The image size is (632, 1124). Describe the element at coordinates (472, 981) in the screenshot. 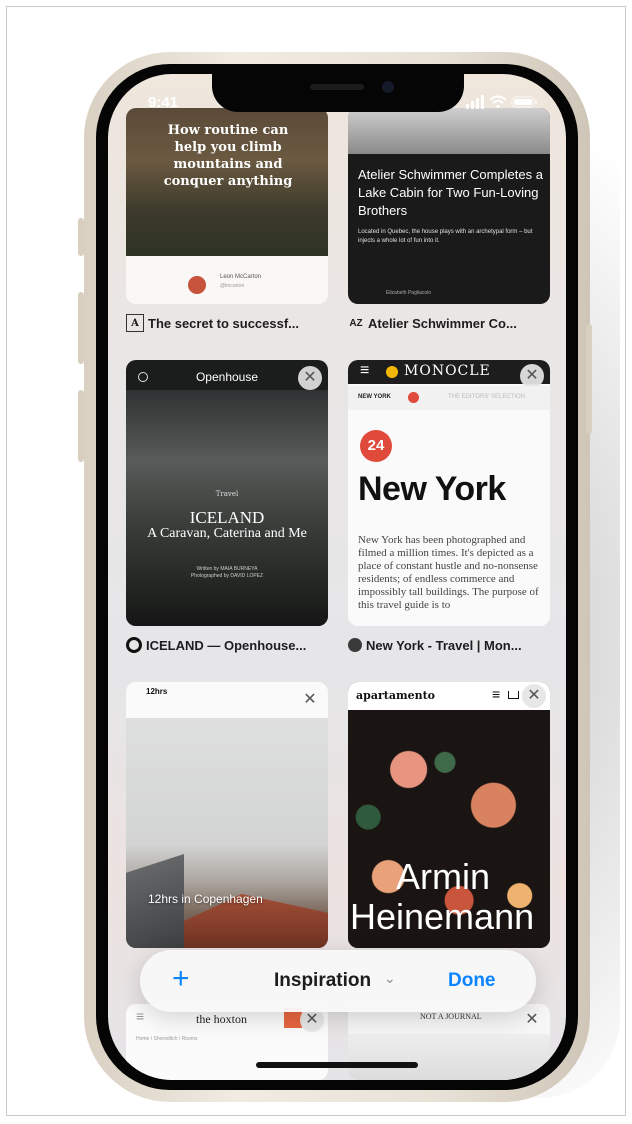

I see `done-button: Done` at that location.